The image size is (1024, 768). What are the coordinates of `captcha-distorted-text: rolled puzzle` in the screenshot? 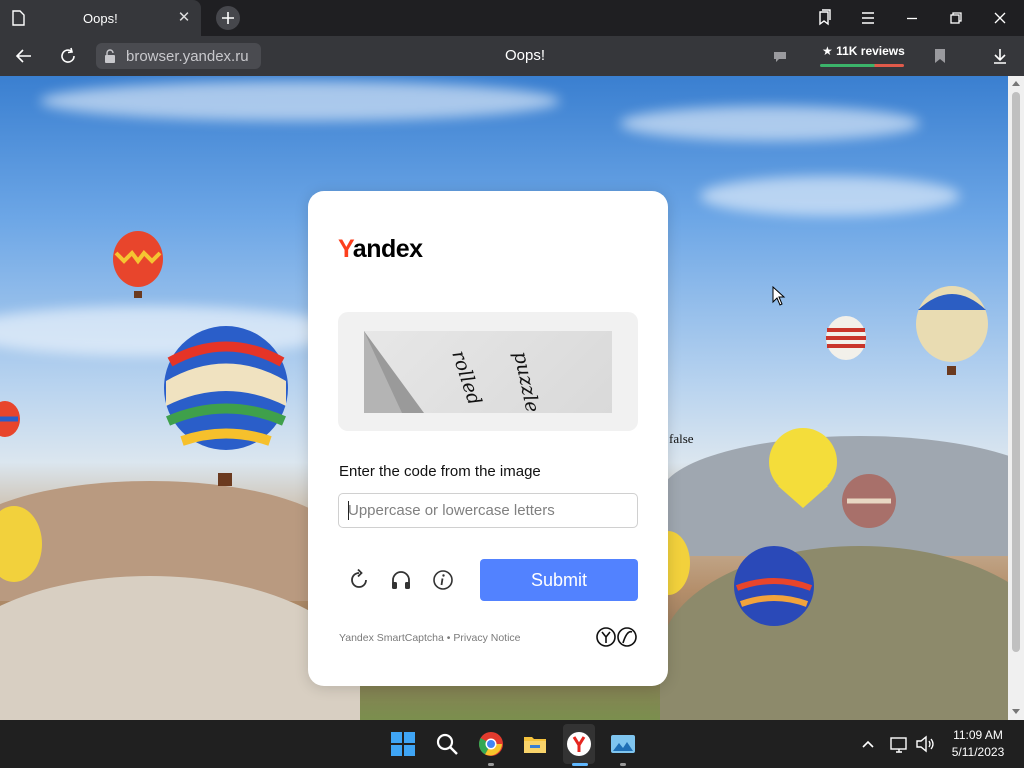 It's located at (495, 380).